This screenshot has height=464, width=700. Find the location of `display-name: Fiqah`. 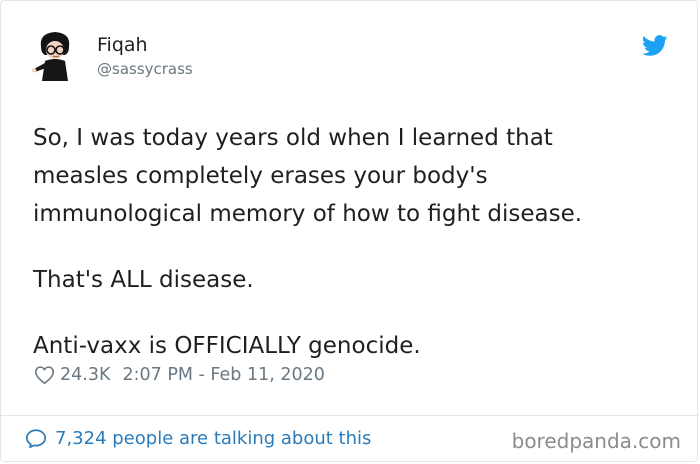

display-name: Fiqah is located at coordinates (122, 45).